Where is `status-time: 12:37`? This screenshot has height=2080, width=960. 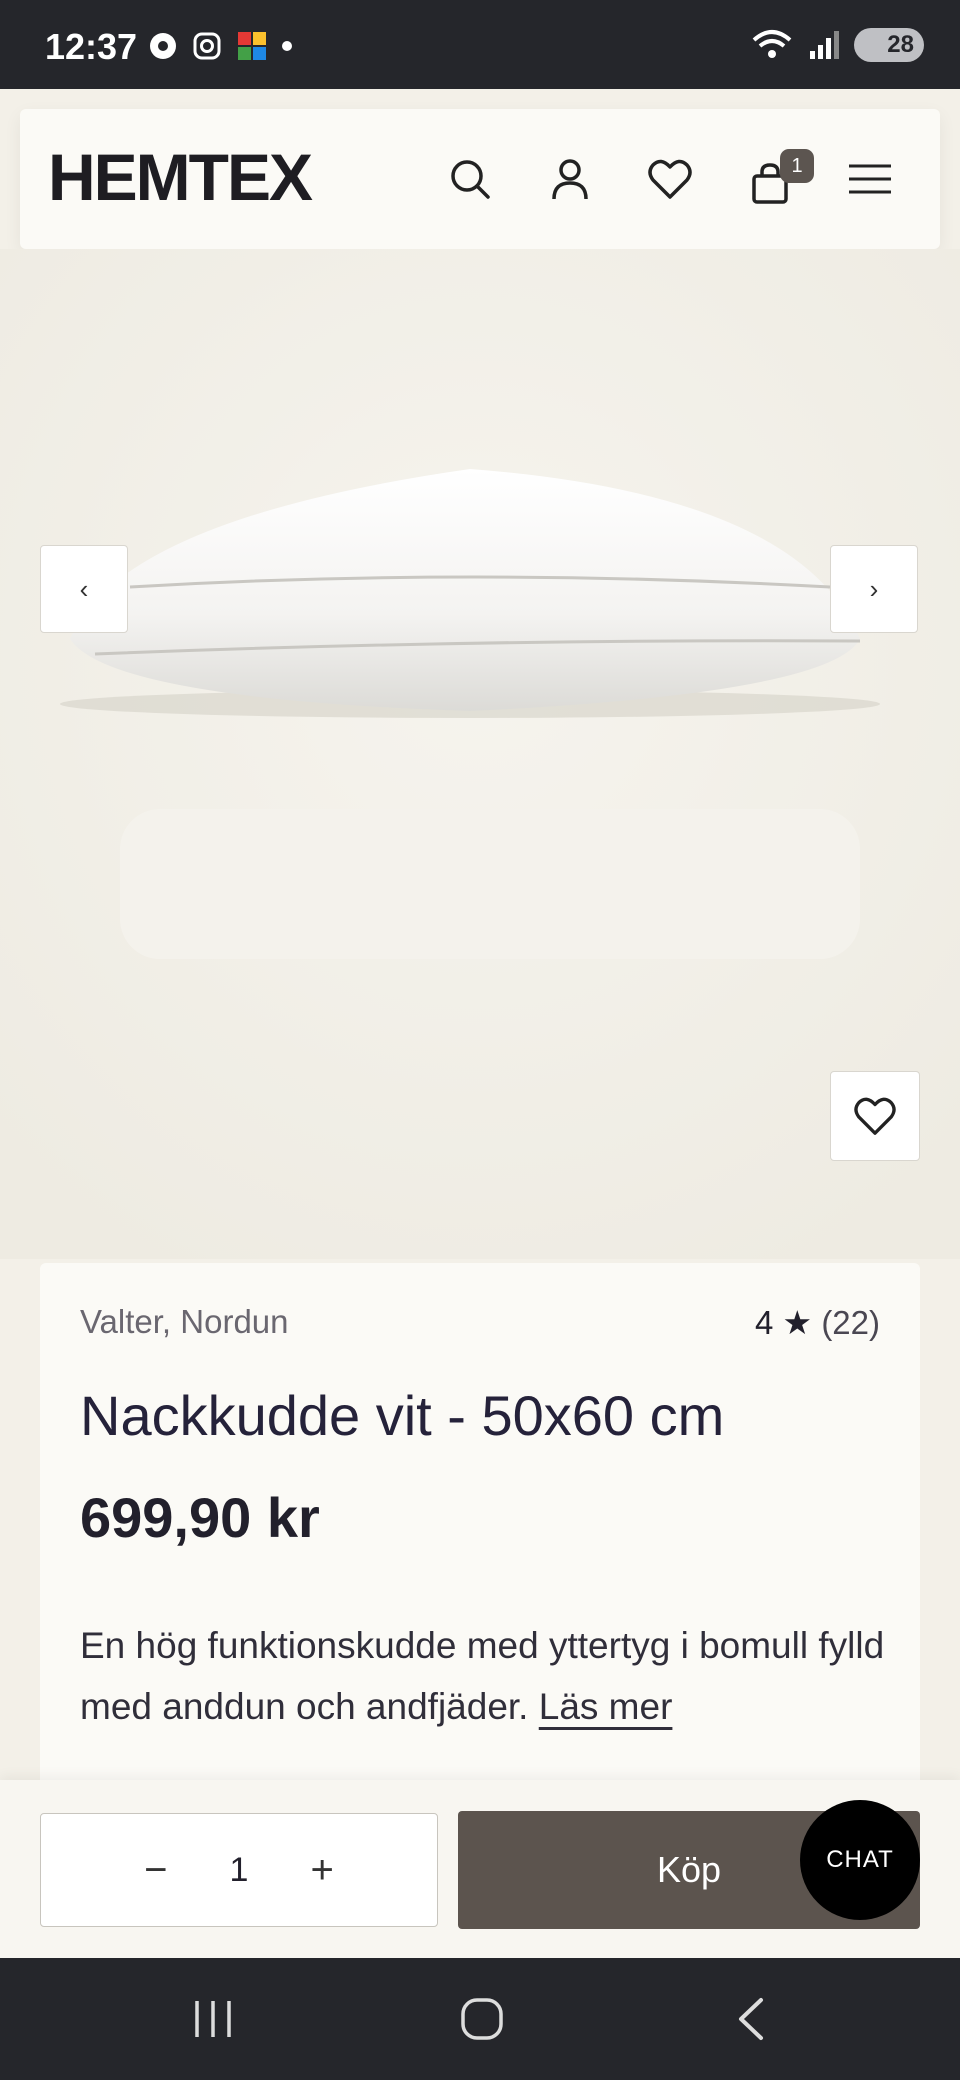 status-time: 12:37 is located at coordinates (91, 46).